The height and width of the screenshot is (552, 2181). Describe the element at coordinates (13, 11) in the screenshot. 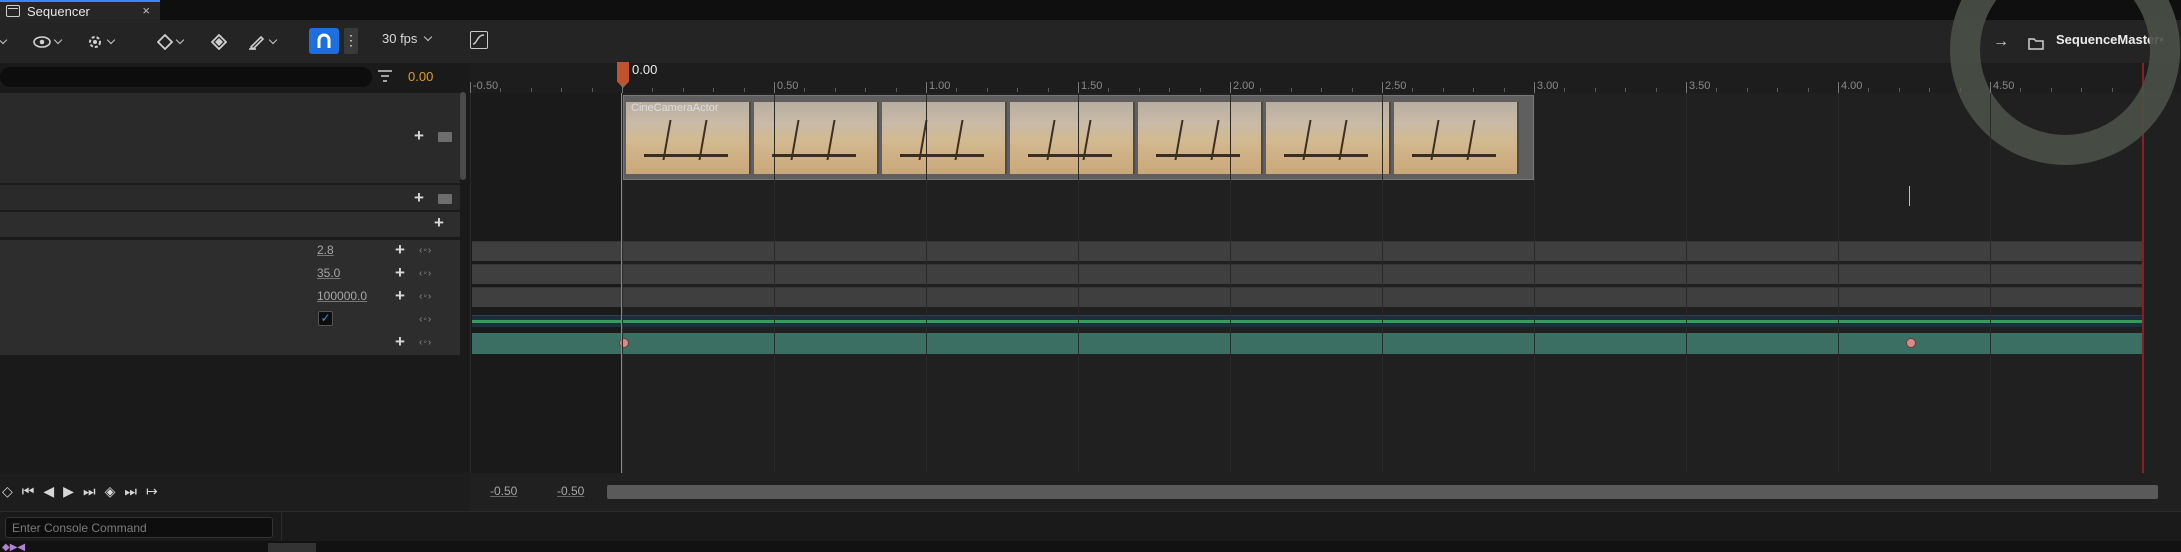

I see `clapperboard-icon` at that location.